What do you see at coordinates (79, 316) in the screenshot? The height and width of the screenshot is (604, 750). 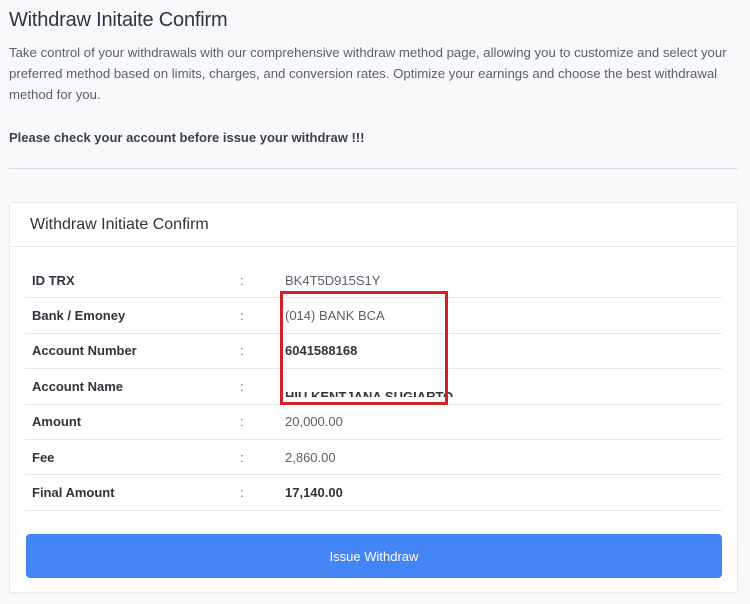 I see `row-label: Bank / Emoney` at bounding box center [79, 316].